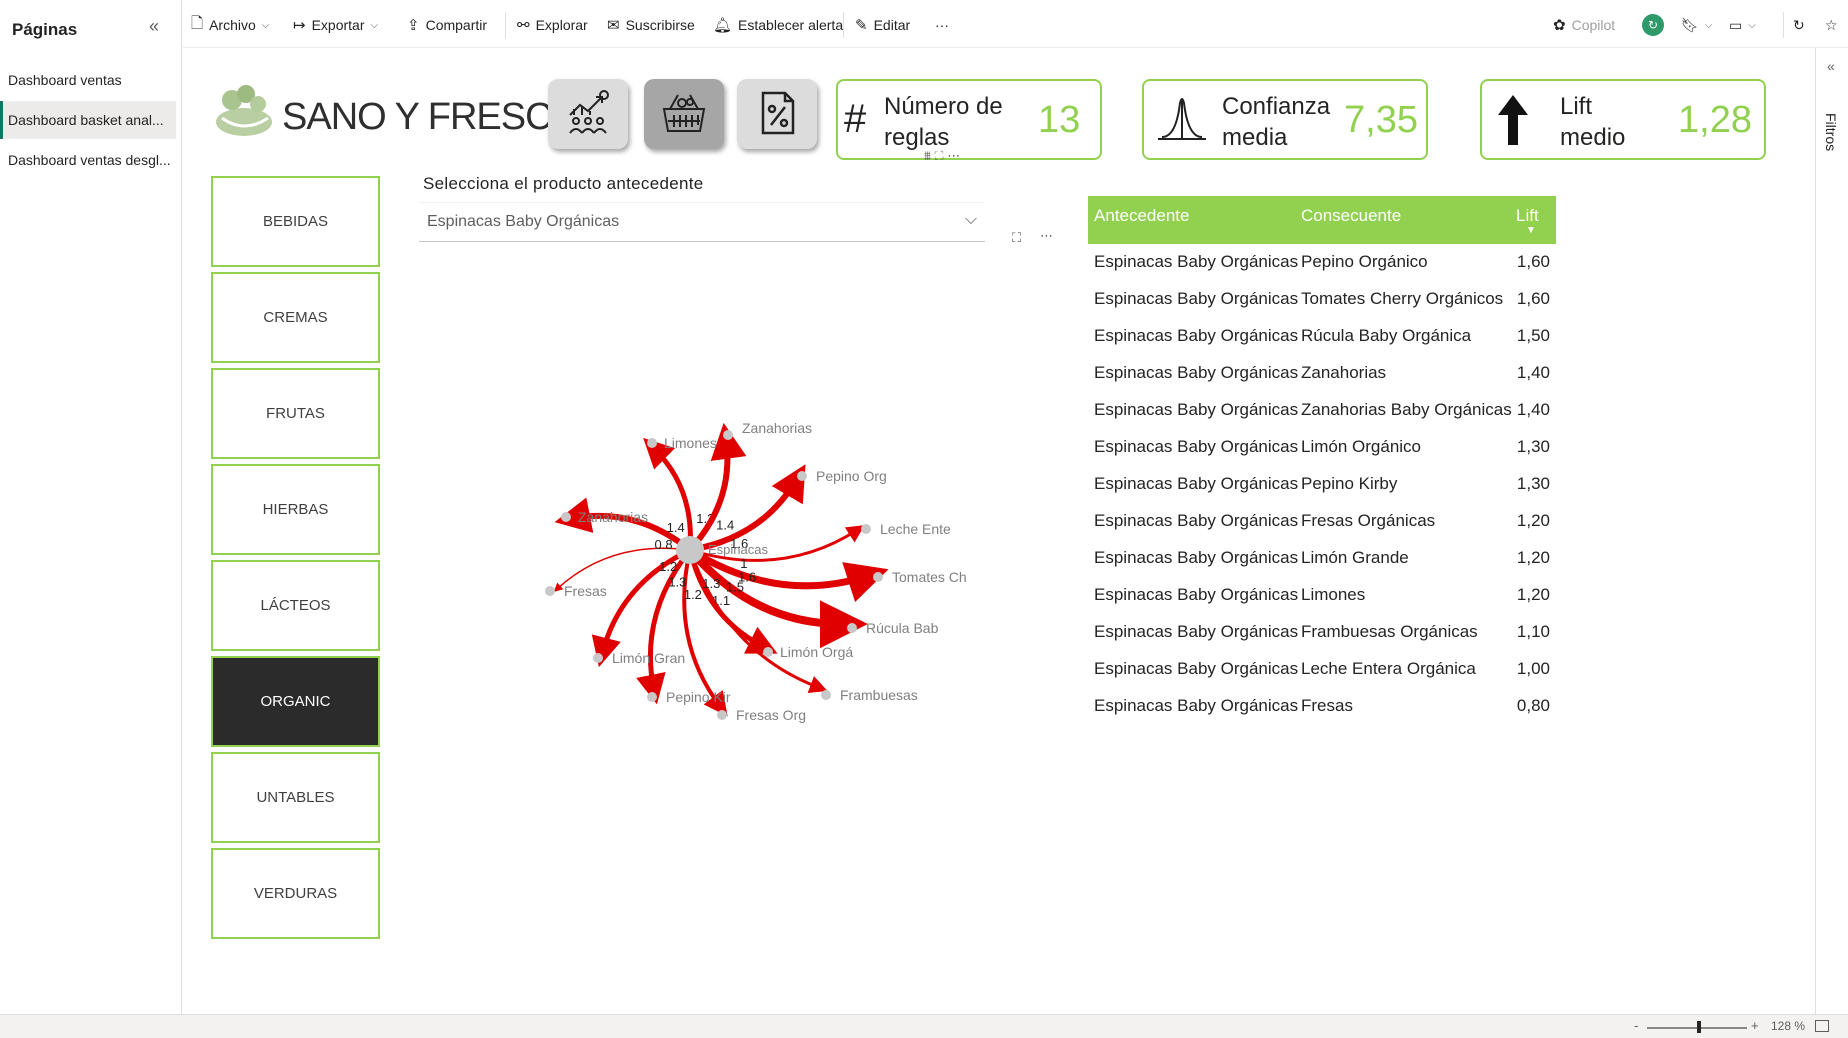 The image size is (1848, 1038). What do you see at coordinates (45, 29) in the screenshot?
I see `pages-title: Páginas` at bounding box center [45, 29].